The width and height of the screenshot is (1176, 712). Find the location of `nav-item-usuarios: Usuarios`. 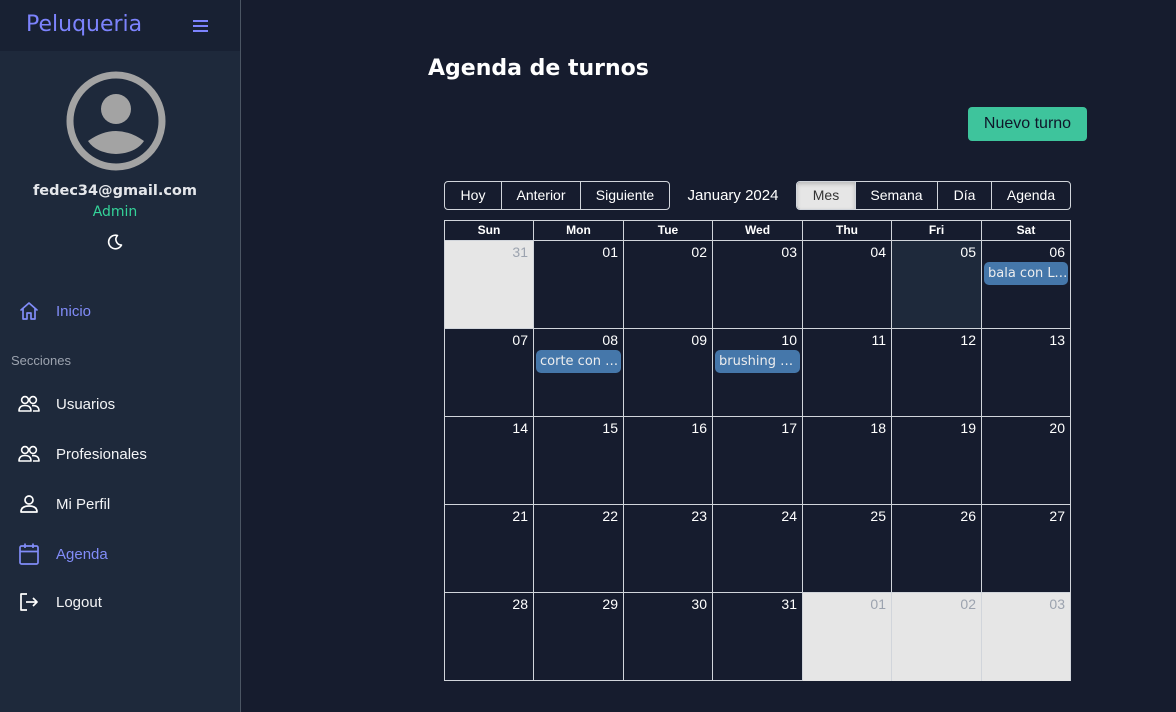

nav-item-usuarios: Usuarios is located at coordinates (121, 404).